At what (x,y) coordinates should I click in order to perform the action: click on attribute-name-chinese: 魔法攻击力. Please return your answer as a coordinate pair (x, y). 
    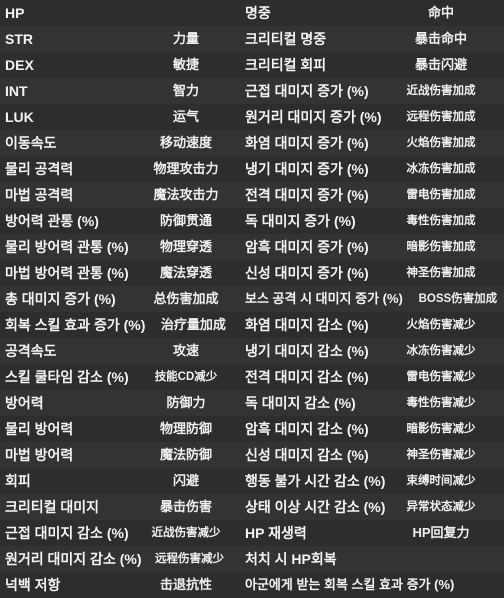
    Looking at the image, I should click on (186, 194).